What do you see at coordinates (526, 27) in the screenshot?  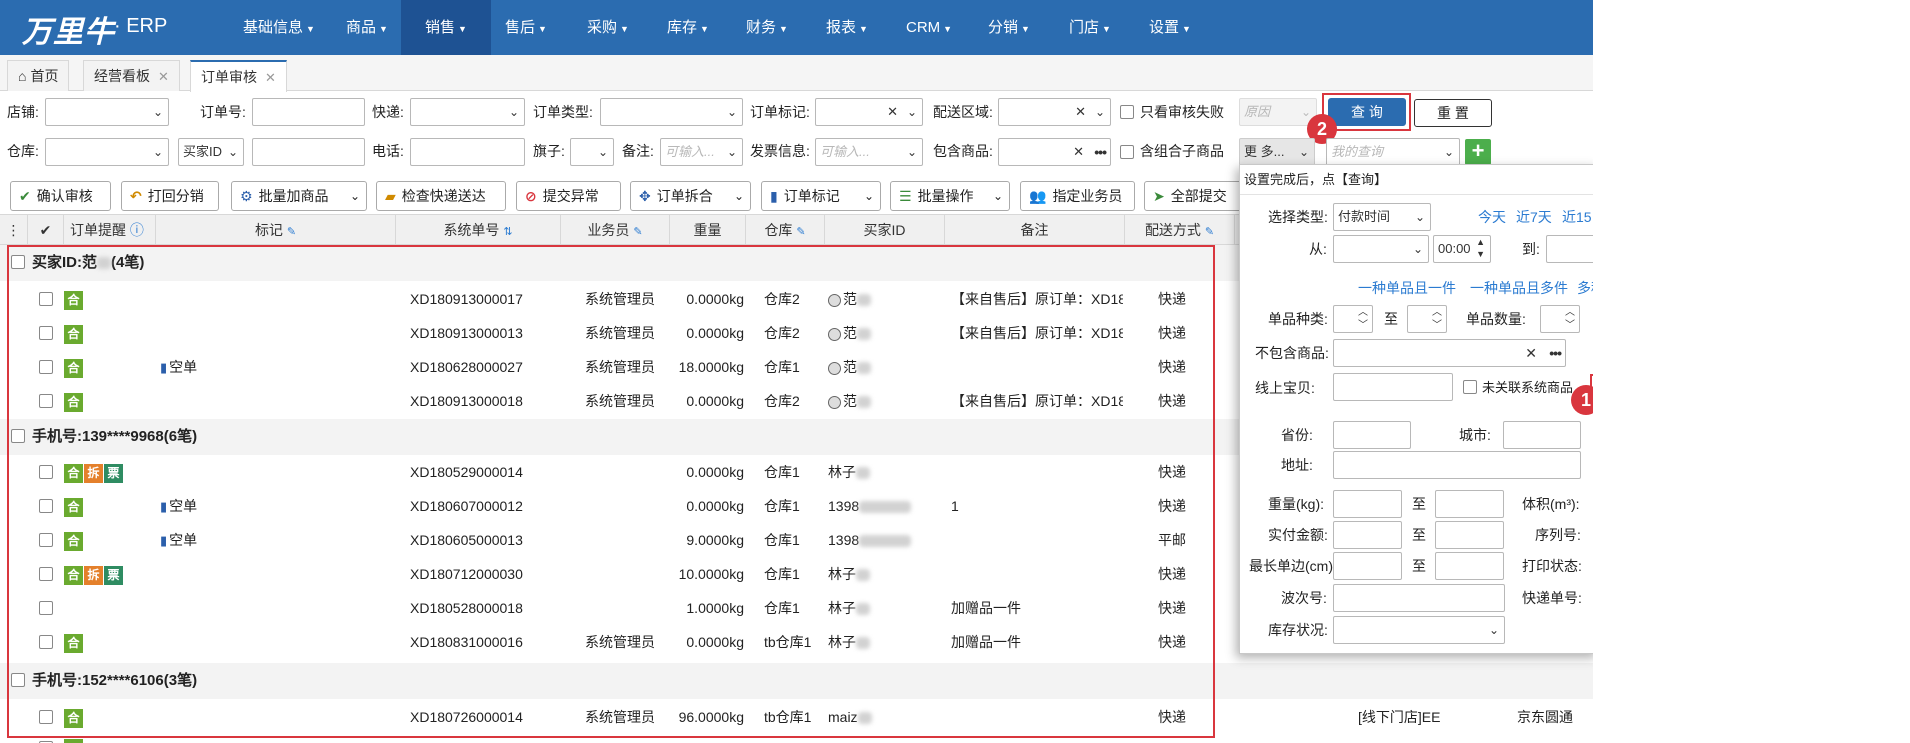 I see `nav-after-sales: 售后 ▼` at bounding box center [526, 27].